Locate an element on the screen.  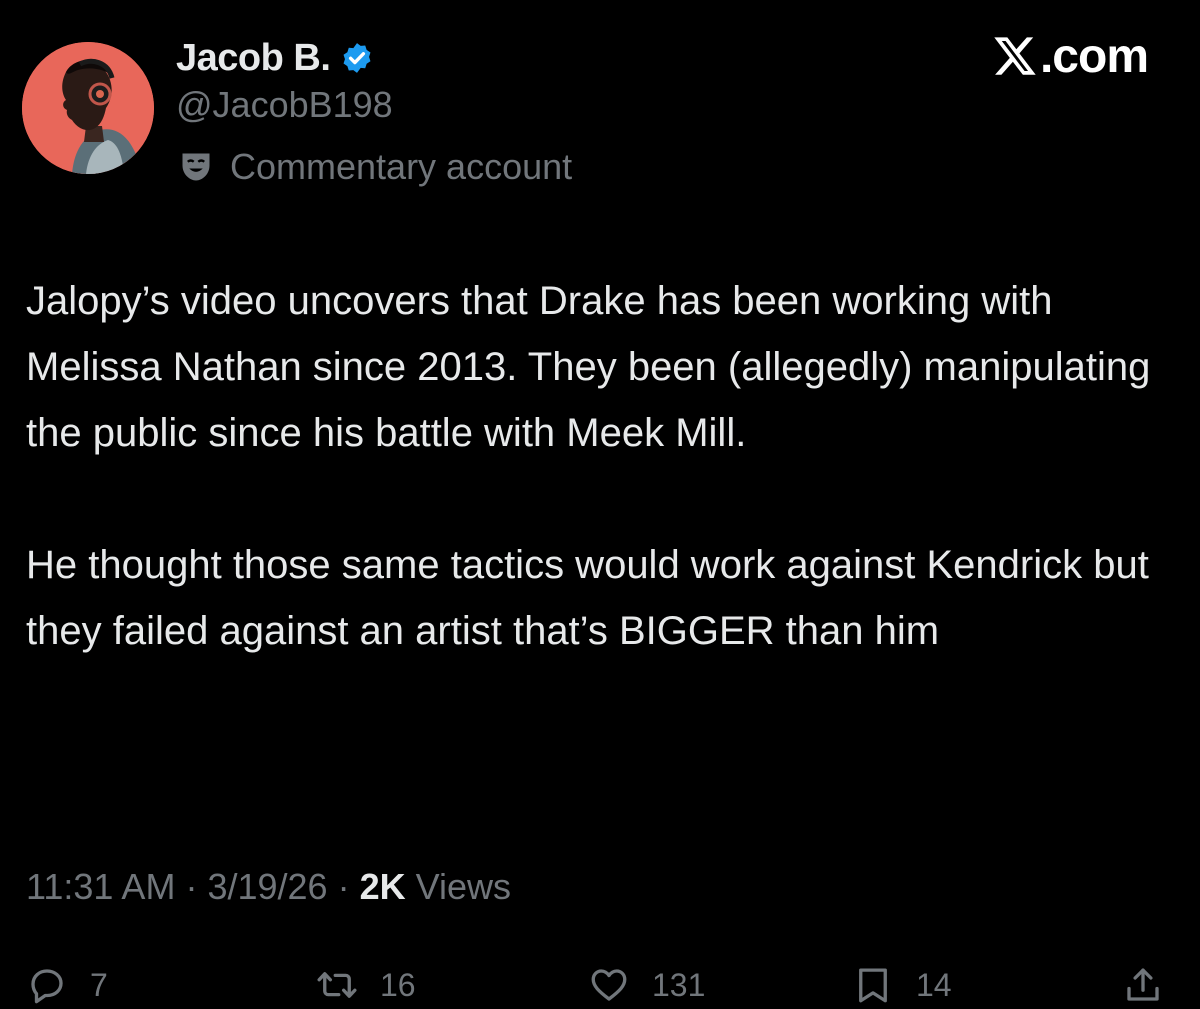
views-label: Views is located at coordinates (463, 886).